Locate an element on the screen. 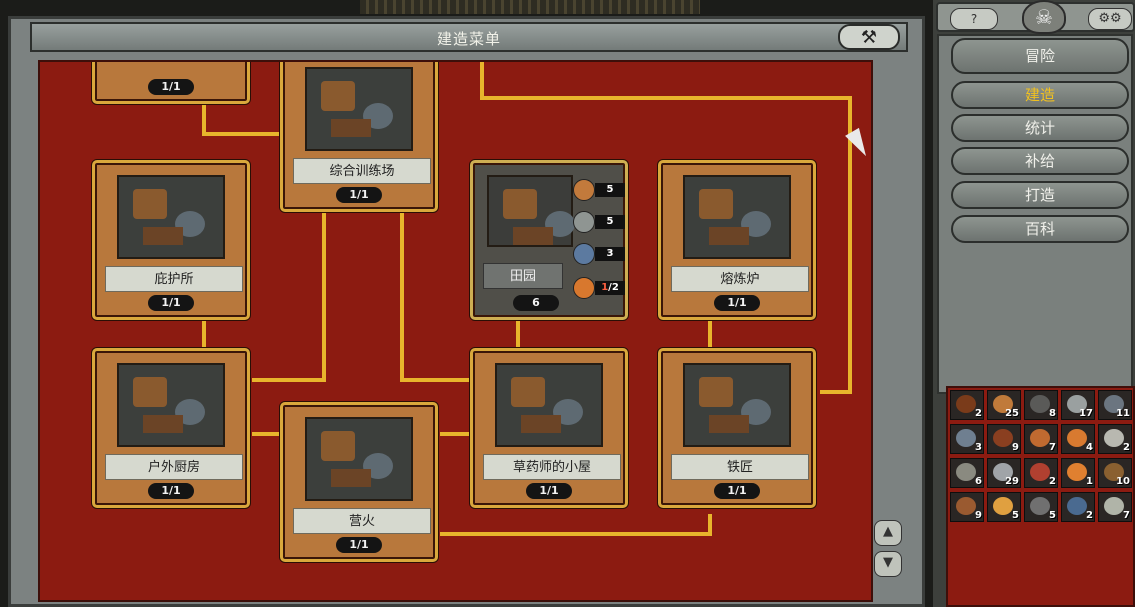 This screenshot has width=1135, height=607. inventory-slot: 25 is located at coordinates (1004, 405).